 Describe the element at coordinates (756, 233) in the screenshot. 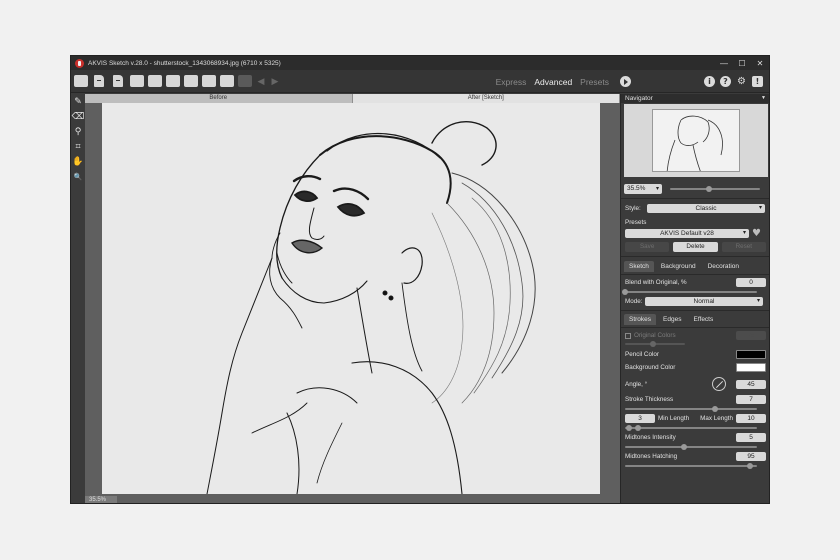

I see `favorite-heart-icon: ♥` at that location.